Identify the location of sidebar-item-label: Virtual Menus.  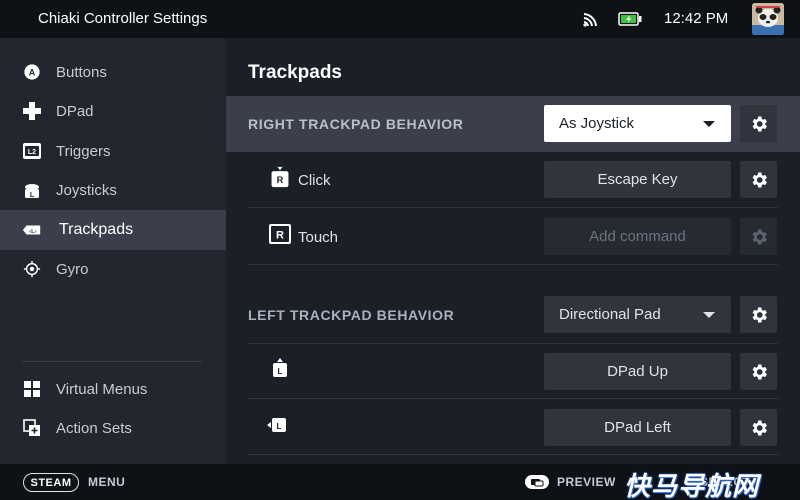
(102, 389).